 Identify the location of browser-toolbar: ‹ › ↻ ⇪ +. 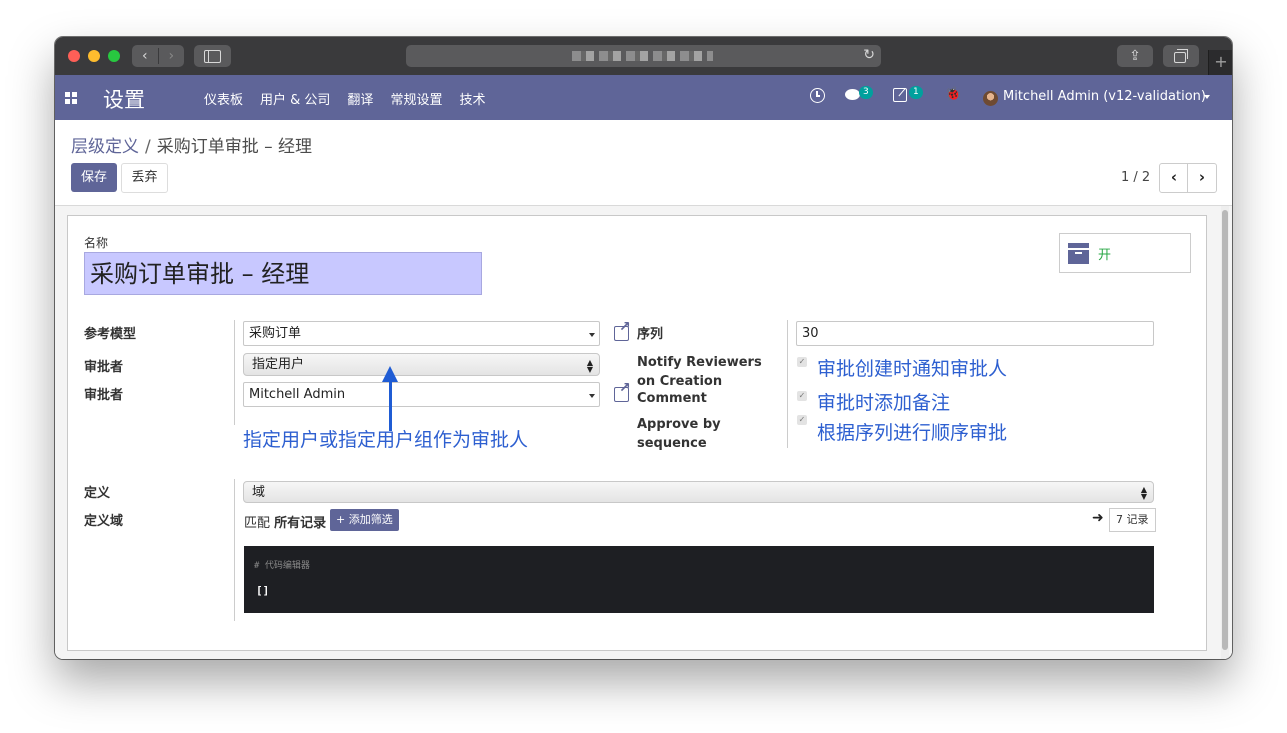
(643, 56).